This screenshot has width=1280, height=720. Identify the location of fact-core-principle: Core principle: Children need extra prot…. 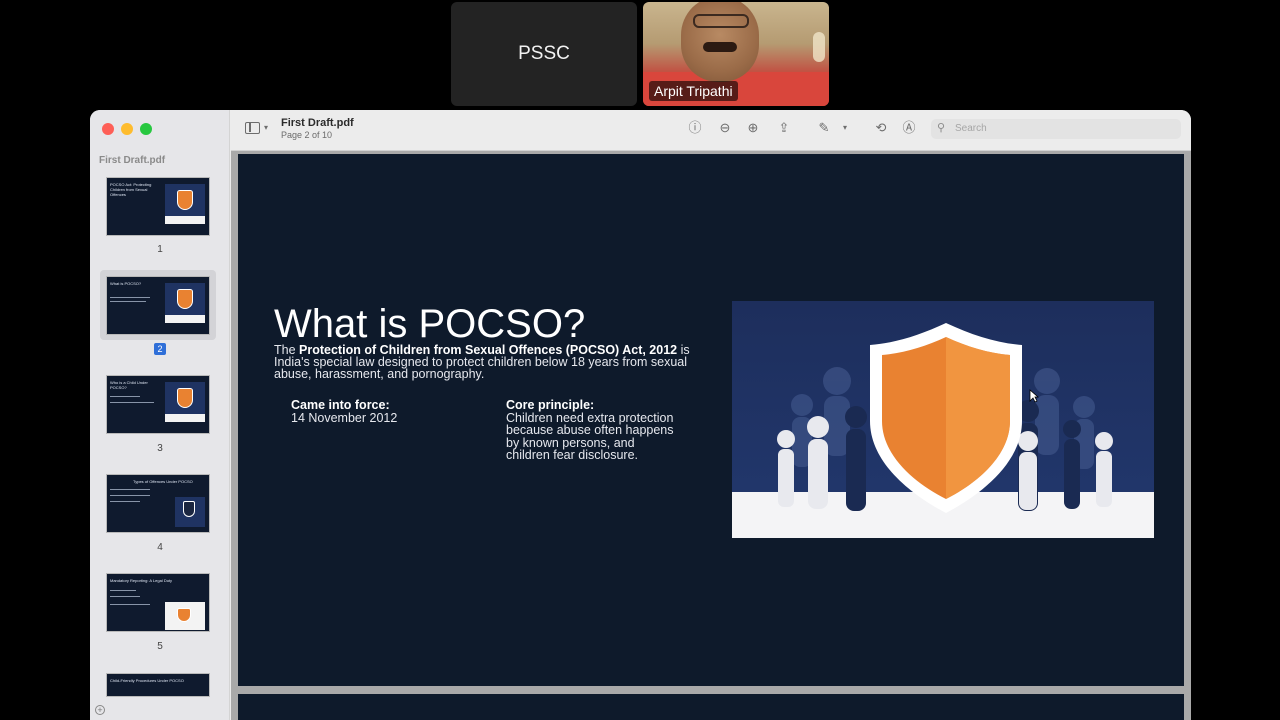
(590, 430).